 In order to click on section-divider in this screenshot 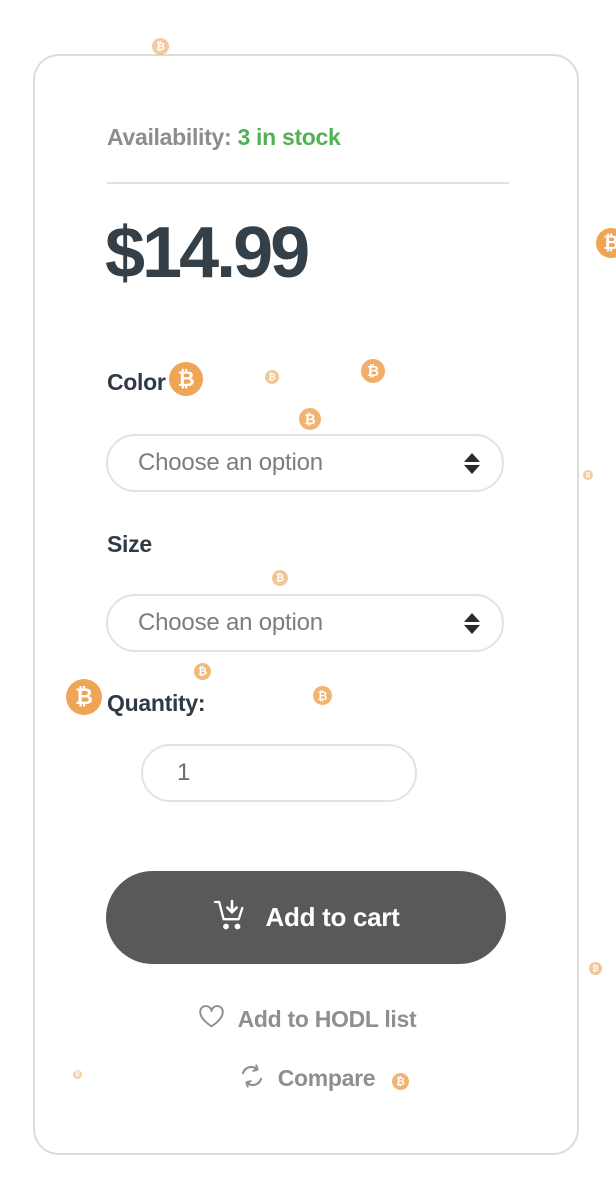, I will do `click(308, 183)`.